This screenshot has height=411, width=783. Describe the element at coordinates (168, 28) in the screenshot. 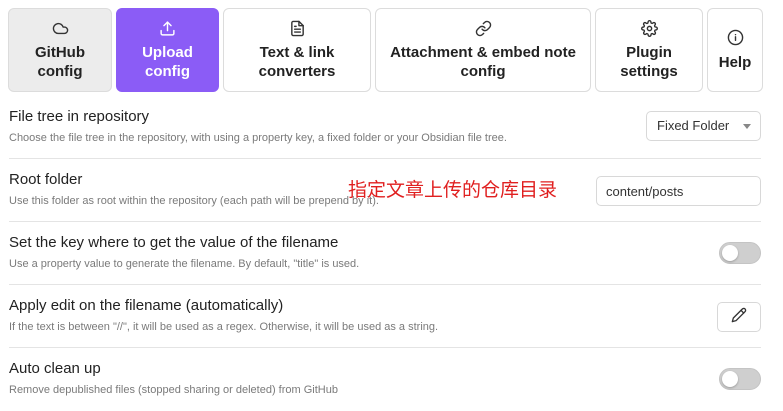

I see `upload-icon` at that location.